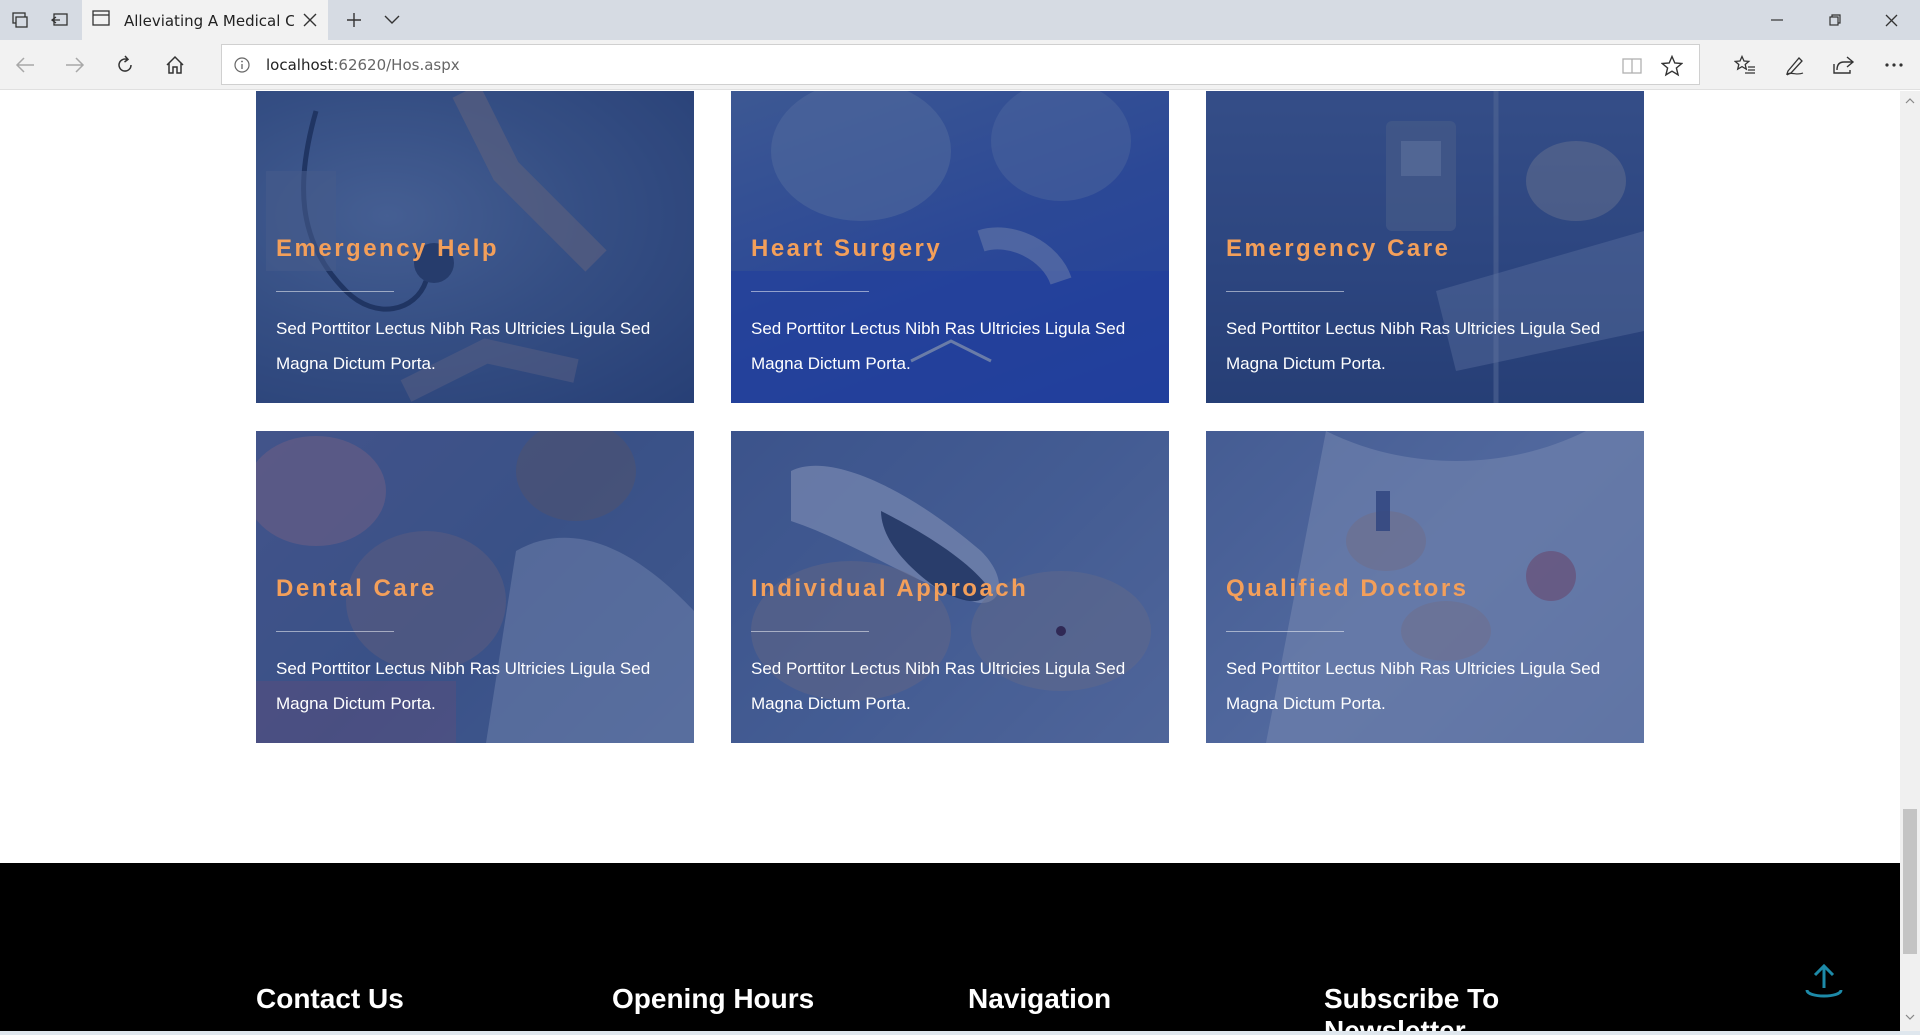  I want to click on restore-icon, so click(1835, 20).